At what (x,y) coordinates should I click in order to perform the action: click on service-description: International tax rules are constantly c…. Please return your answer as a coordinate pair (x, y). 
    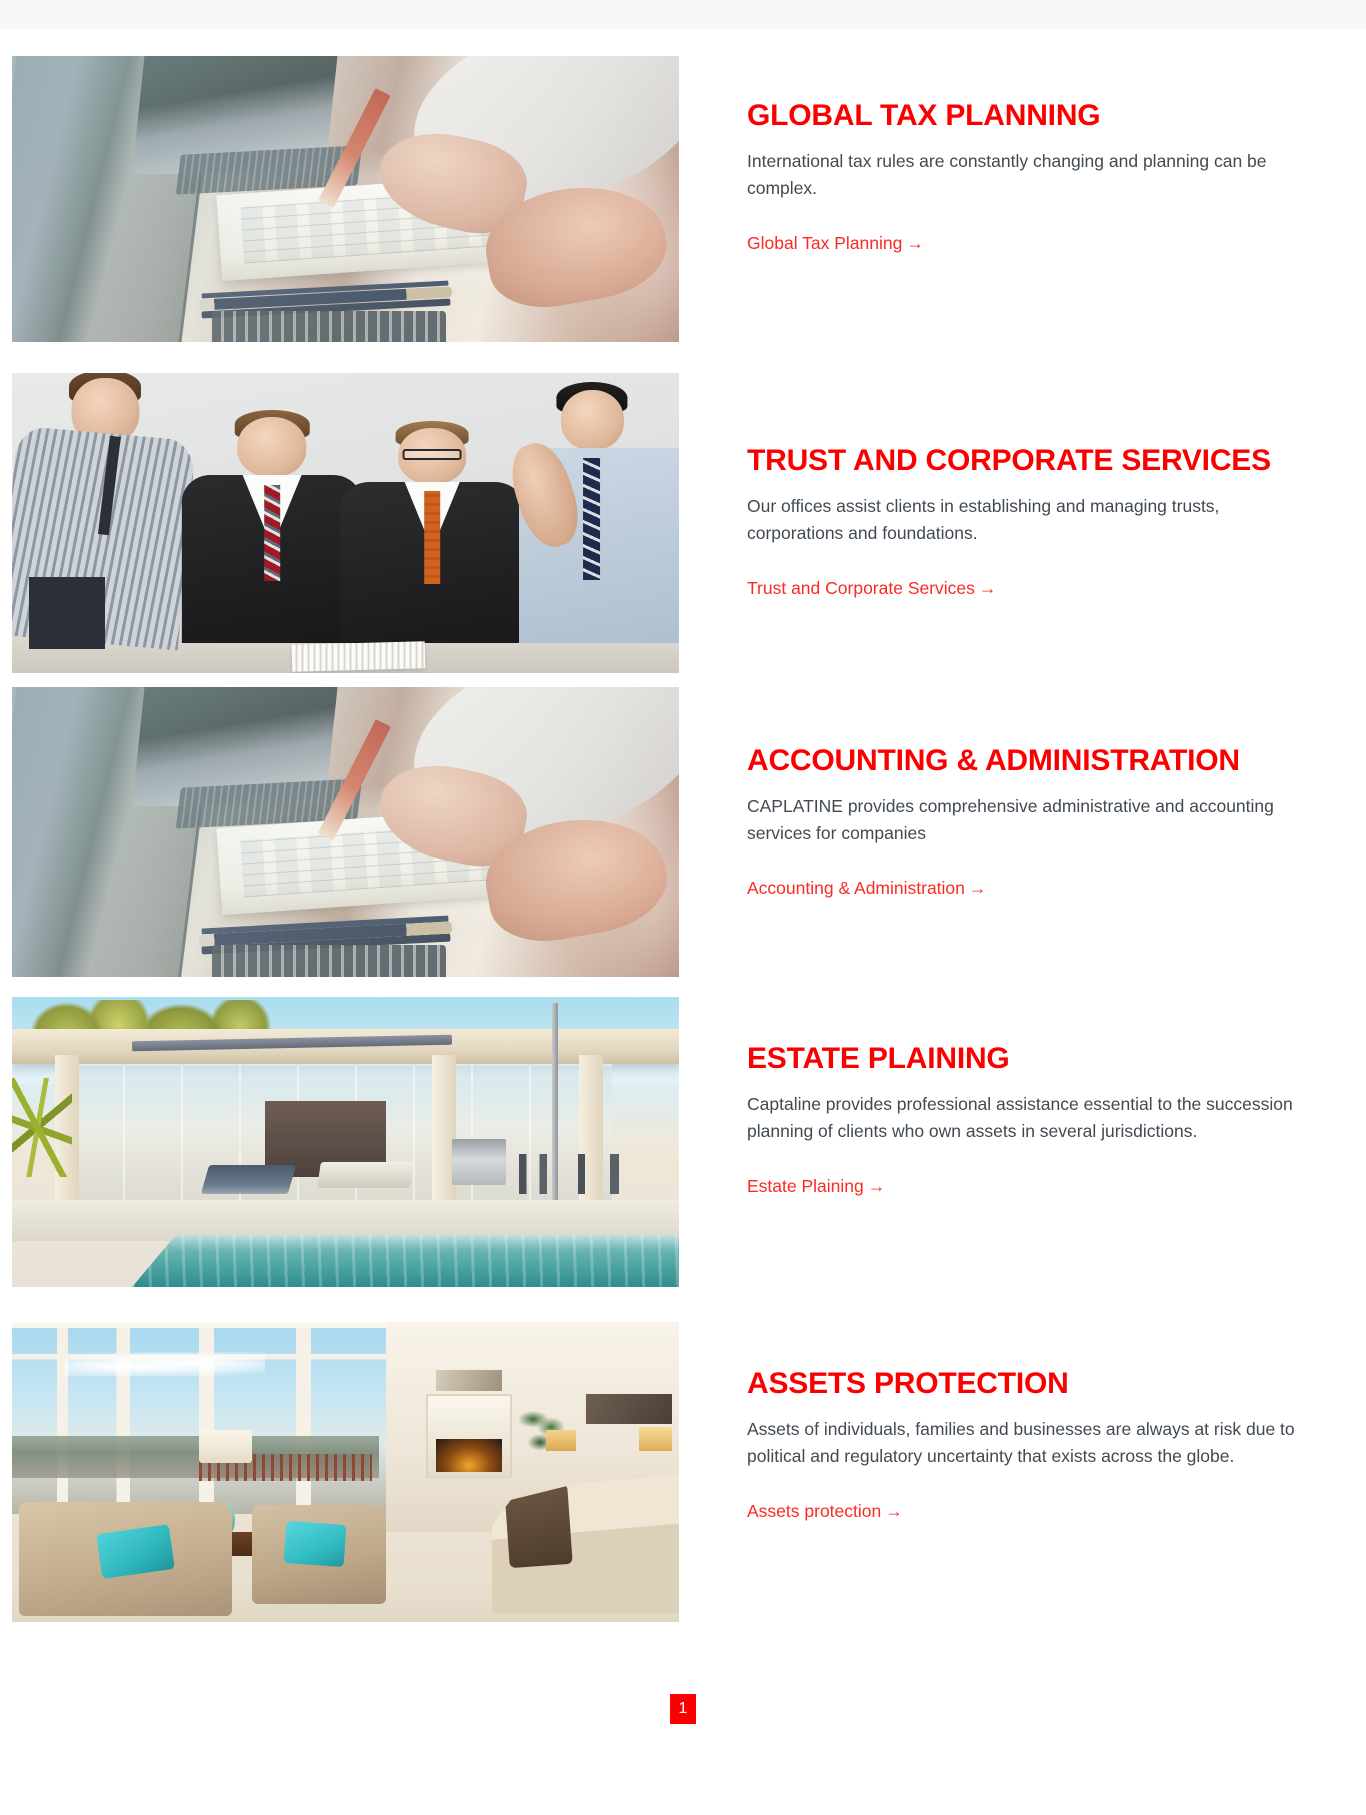
    Looking at the image, I should click on (1007, 174).